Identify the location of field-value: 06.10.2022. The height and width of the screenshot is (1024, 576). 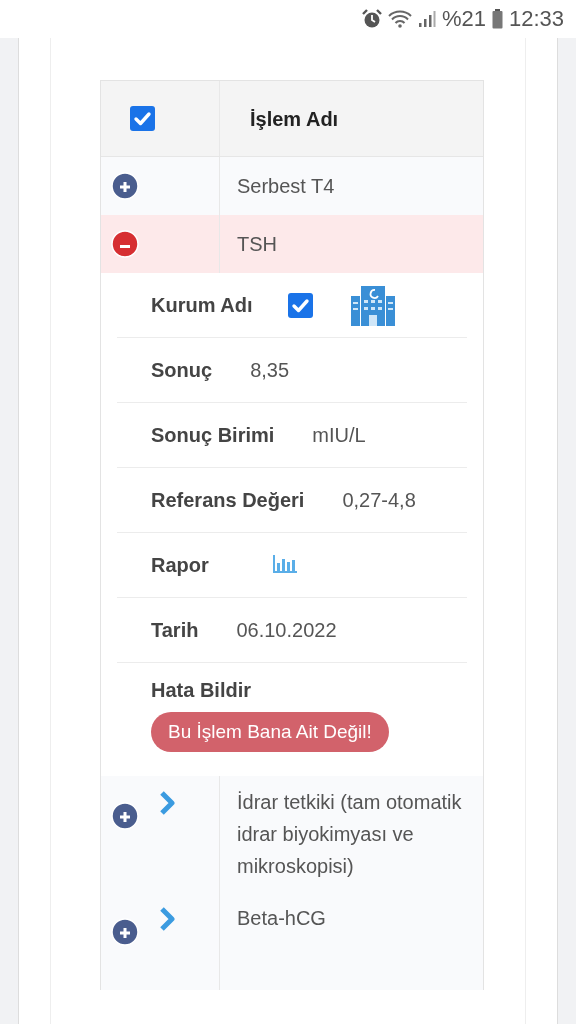
(286, 630).